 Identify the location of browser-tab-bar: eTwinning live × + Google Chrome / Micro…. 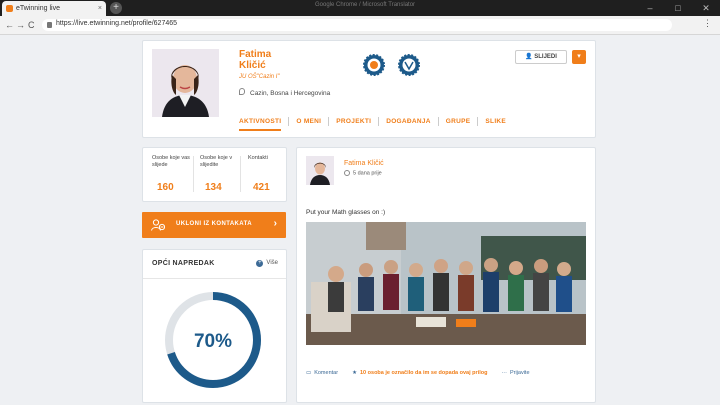
(360, 8).